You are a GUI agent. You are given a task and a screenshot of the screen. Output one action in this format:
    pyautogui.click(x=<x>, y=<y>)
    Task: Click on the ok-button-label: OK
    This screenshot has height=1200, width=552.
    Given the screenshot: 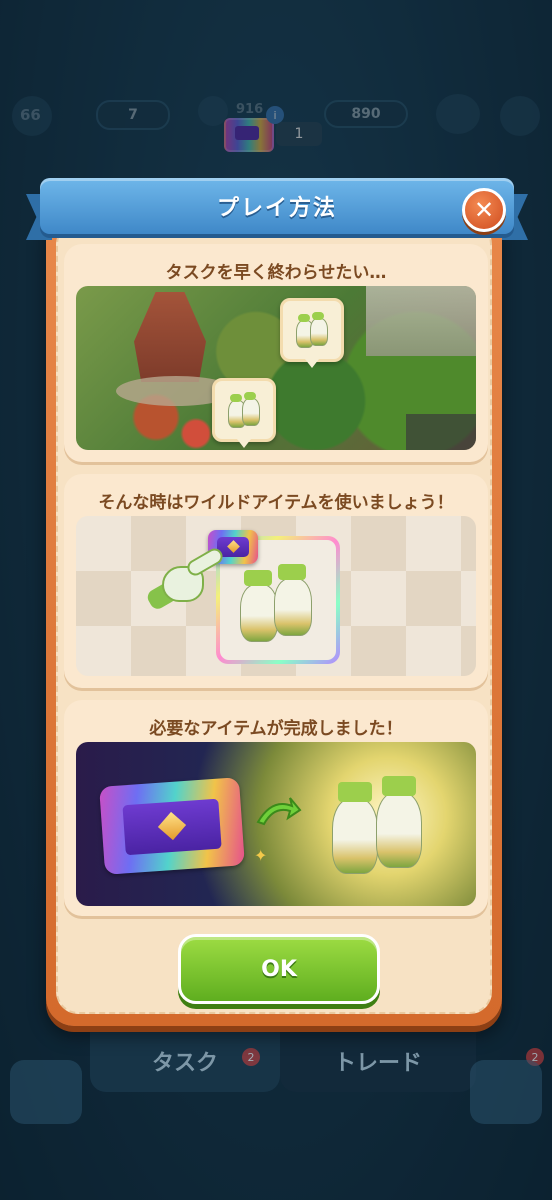 What is the action you would take?
    pyautogui.click(x=279, y=969)
    